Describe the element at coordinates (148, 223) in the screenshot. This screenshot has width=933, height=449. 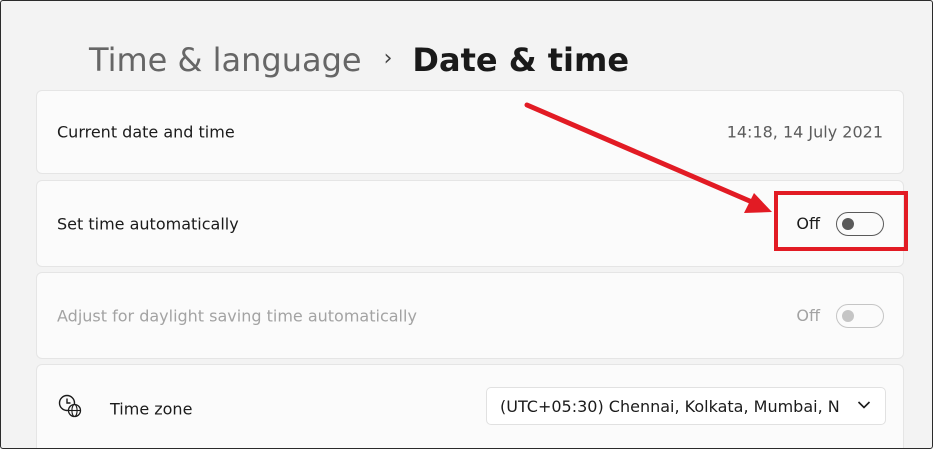
I see `set-time-automatically-label: Set time automatically` at that location.